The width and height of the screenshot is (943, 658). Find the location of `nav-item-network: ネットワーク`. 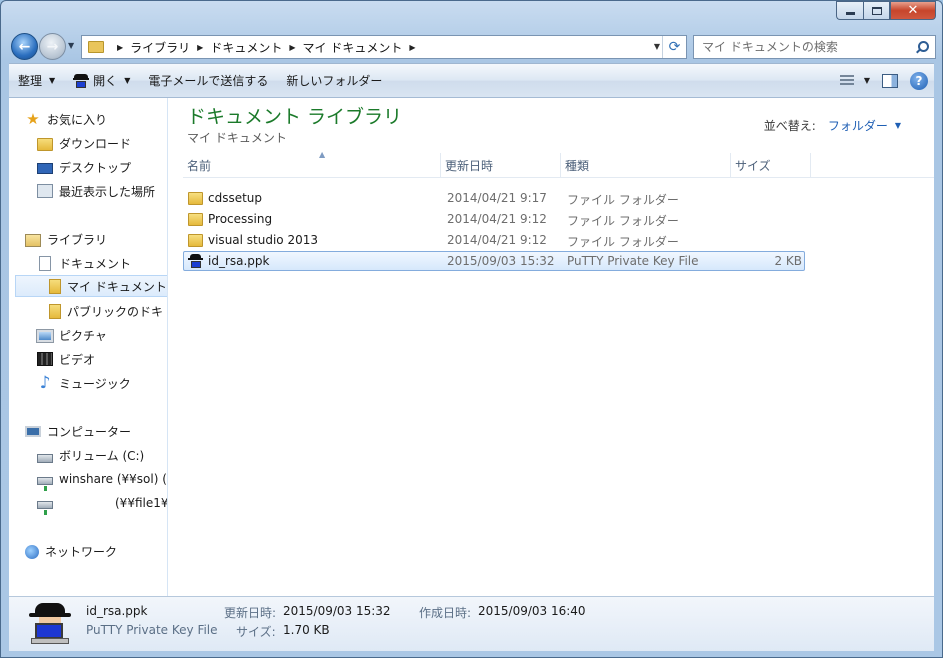

nav-item-network: ネットワーク is located at coordinates (71, 551).